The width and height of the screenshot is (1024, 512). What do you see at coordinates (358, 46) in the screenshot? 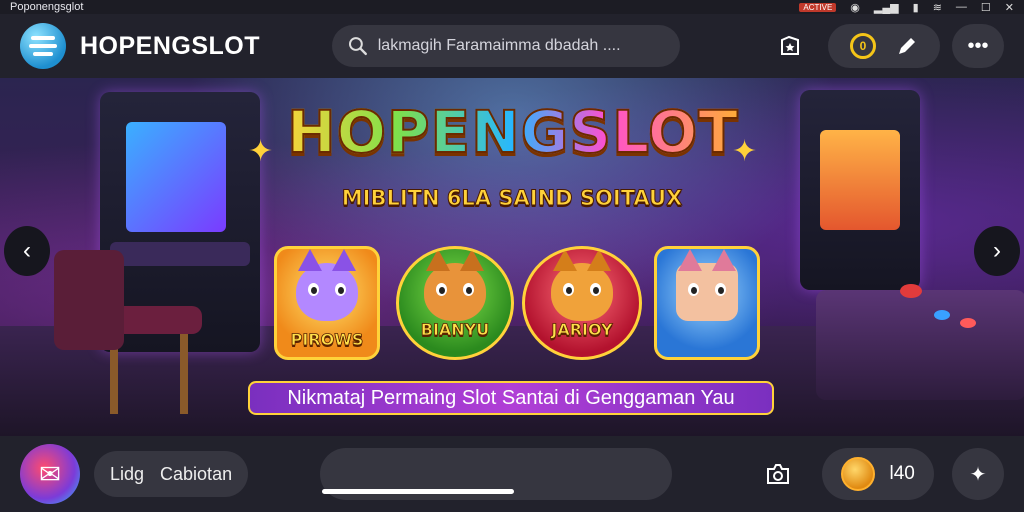
I see `search-icon` at bounding box center [358, 46].